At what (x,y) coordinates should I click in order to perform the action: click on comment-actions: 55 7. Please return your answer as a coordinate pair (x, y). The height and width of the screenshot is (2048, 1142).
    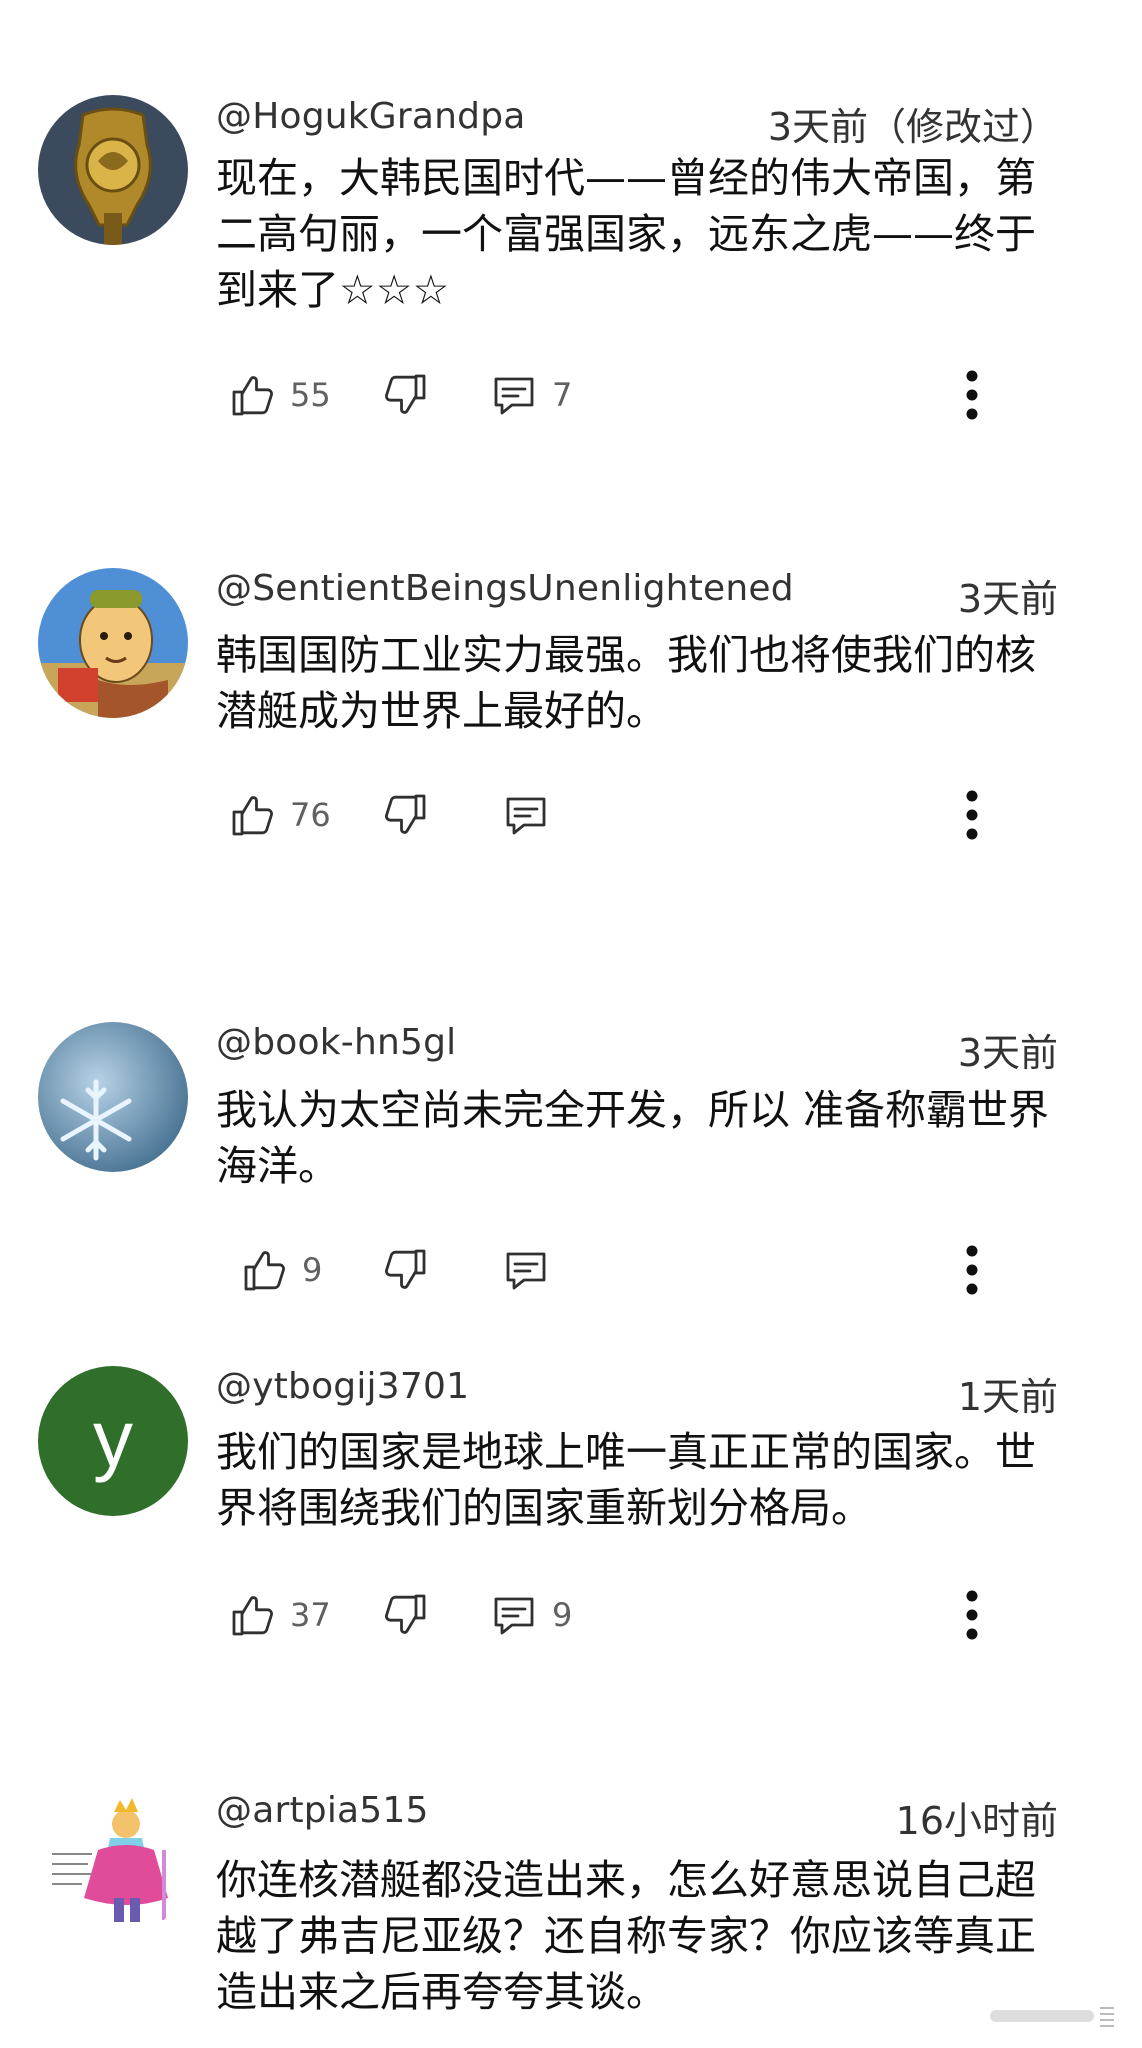
    Looking at the image, I should click on (646, 395).